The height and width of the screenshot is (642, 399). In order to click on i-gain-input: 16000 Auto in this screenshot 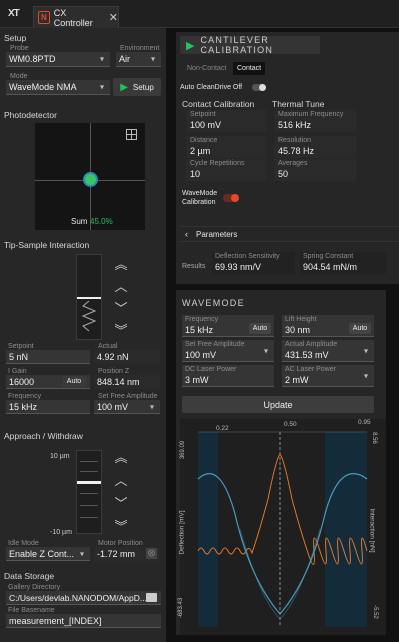, I will do `click(48, 382)`.